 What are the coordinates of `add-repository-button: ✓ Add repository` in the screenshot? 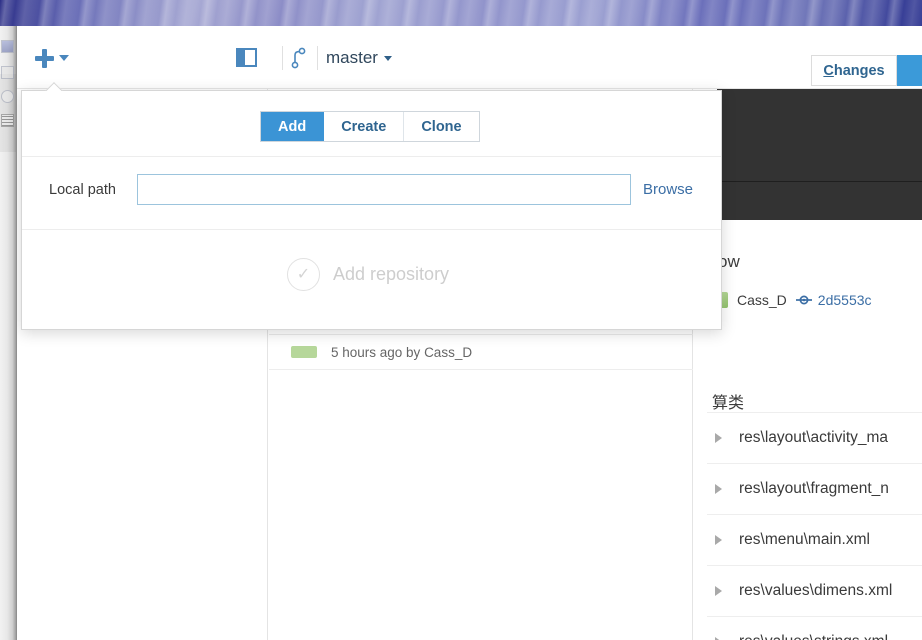 It's located at (368, 274).